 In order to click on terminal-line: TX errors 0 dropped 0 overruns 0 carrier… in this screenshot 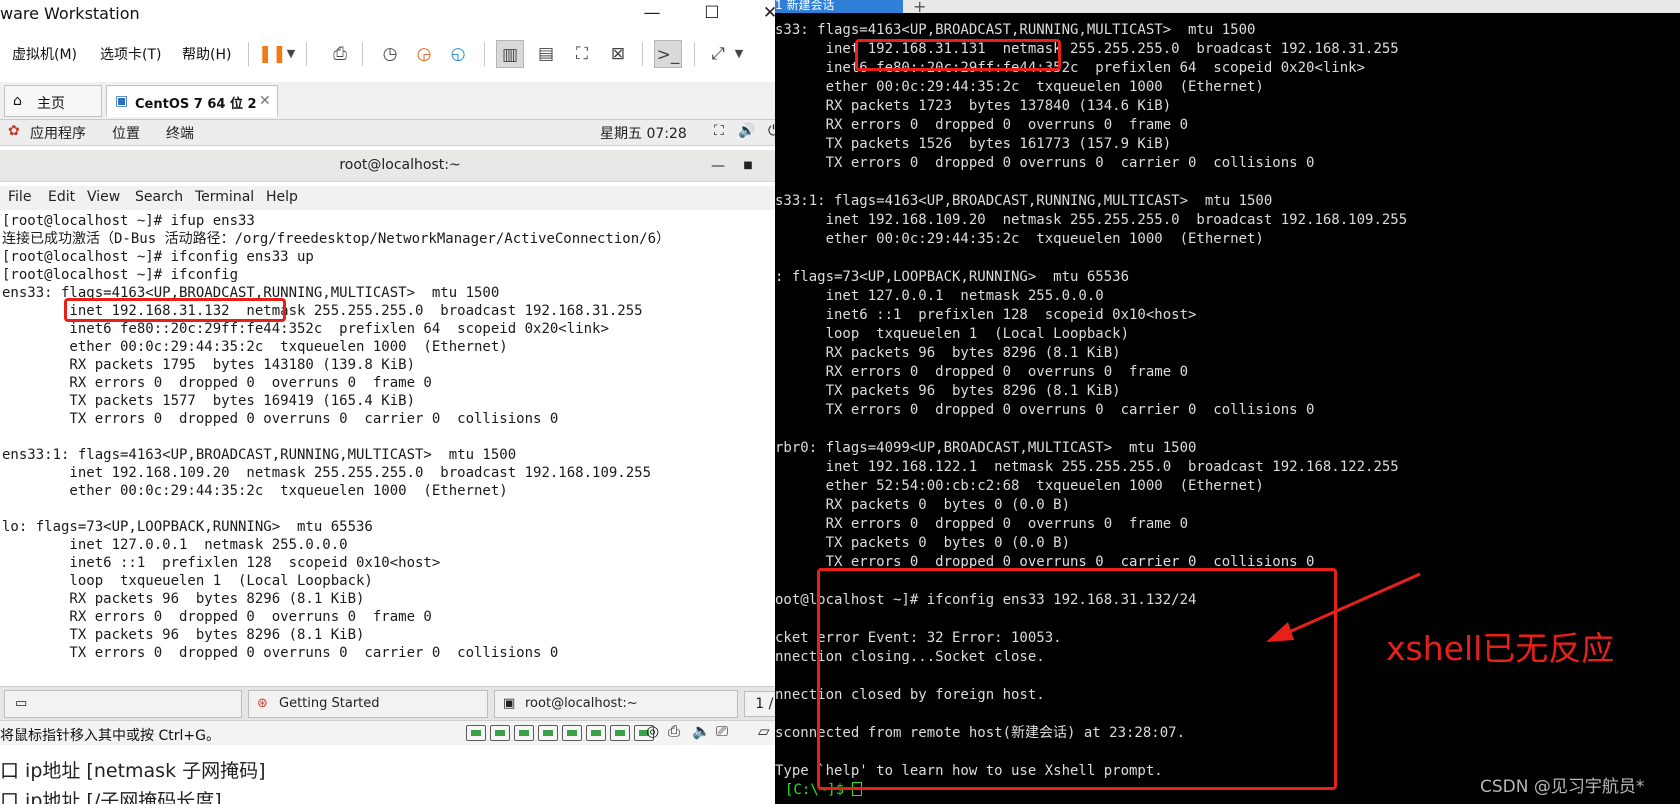, I will do `click(280, 653)`.